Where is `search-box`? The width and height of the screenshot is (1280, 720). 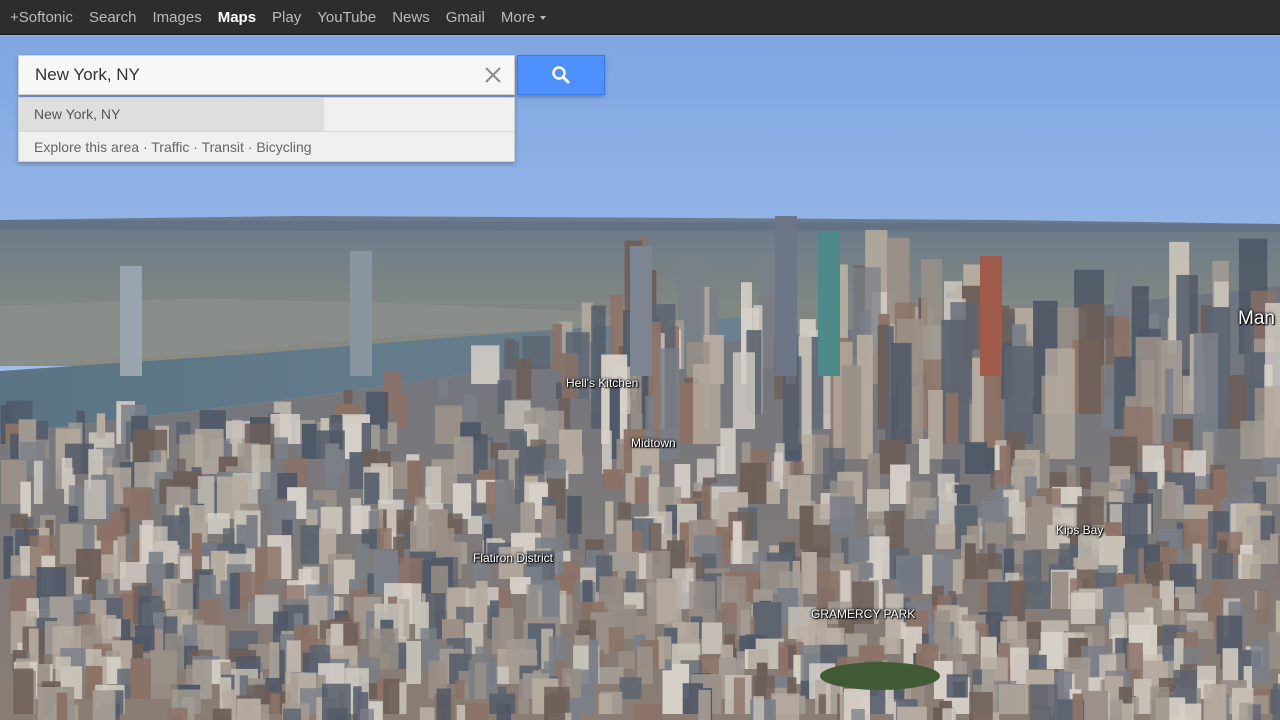
search-box is located at coordinates (266, 75).